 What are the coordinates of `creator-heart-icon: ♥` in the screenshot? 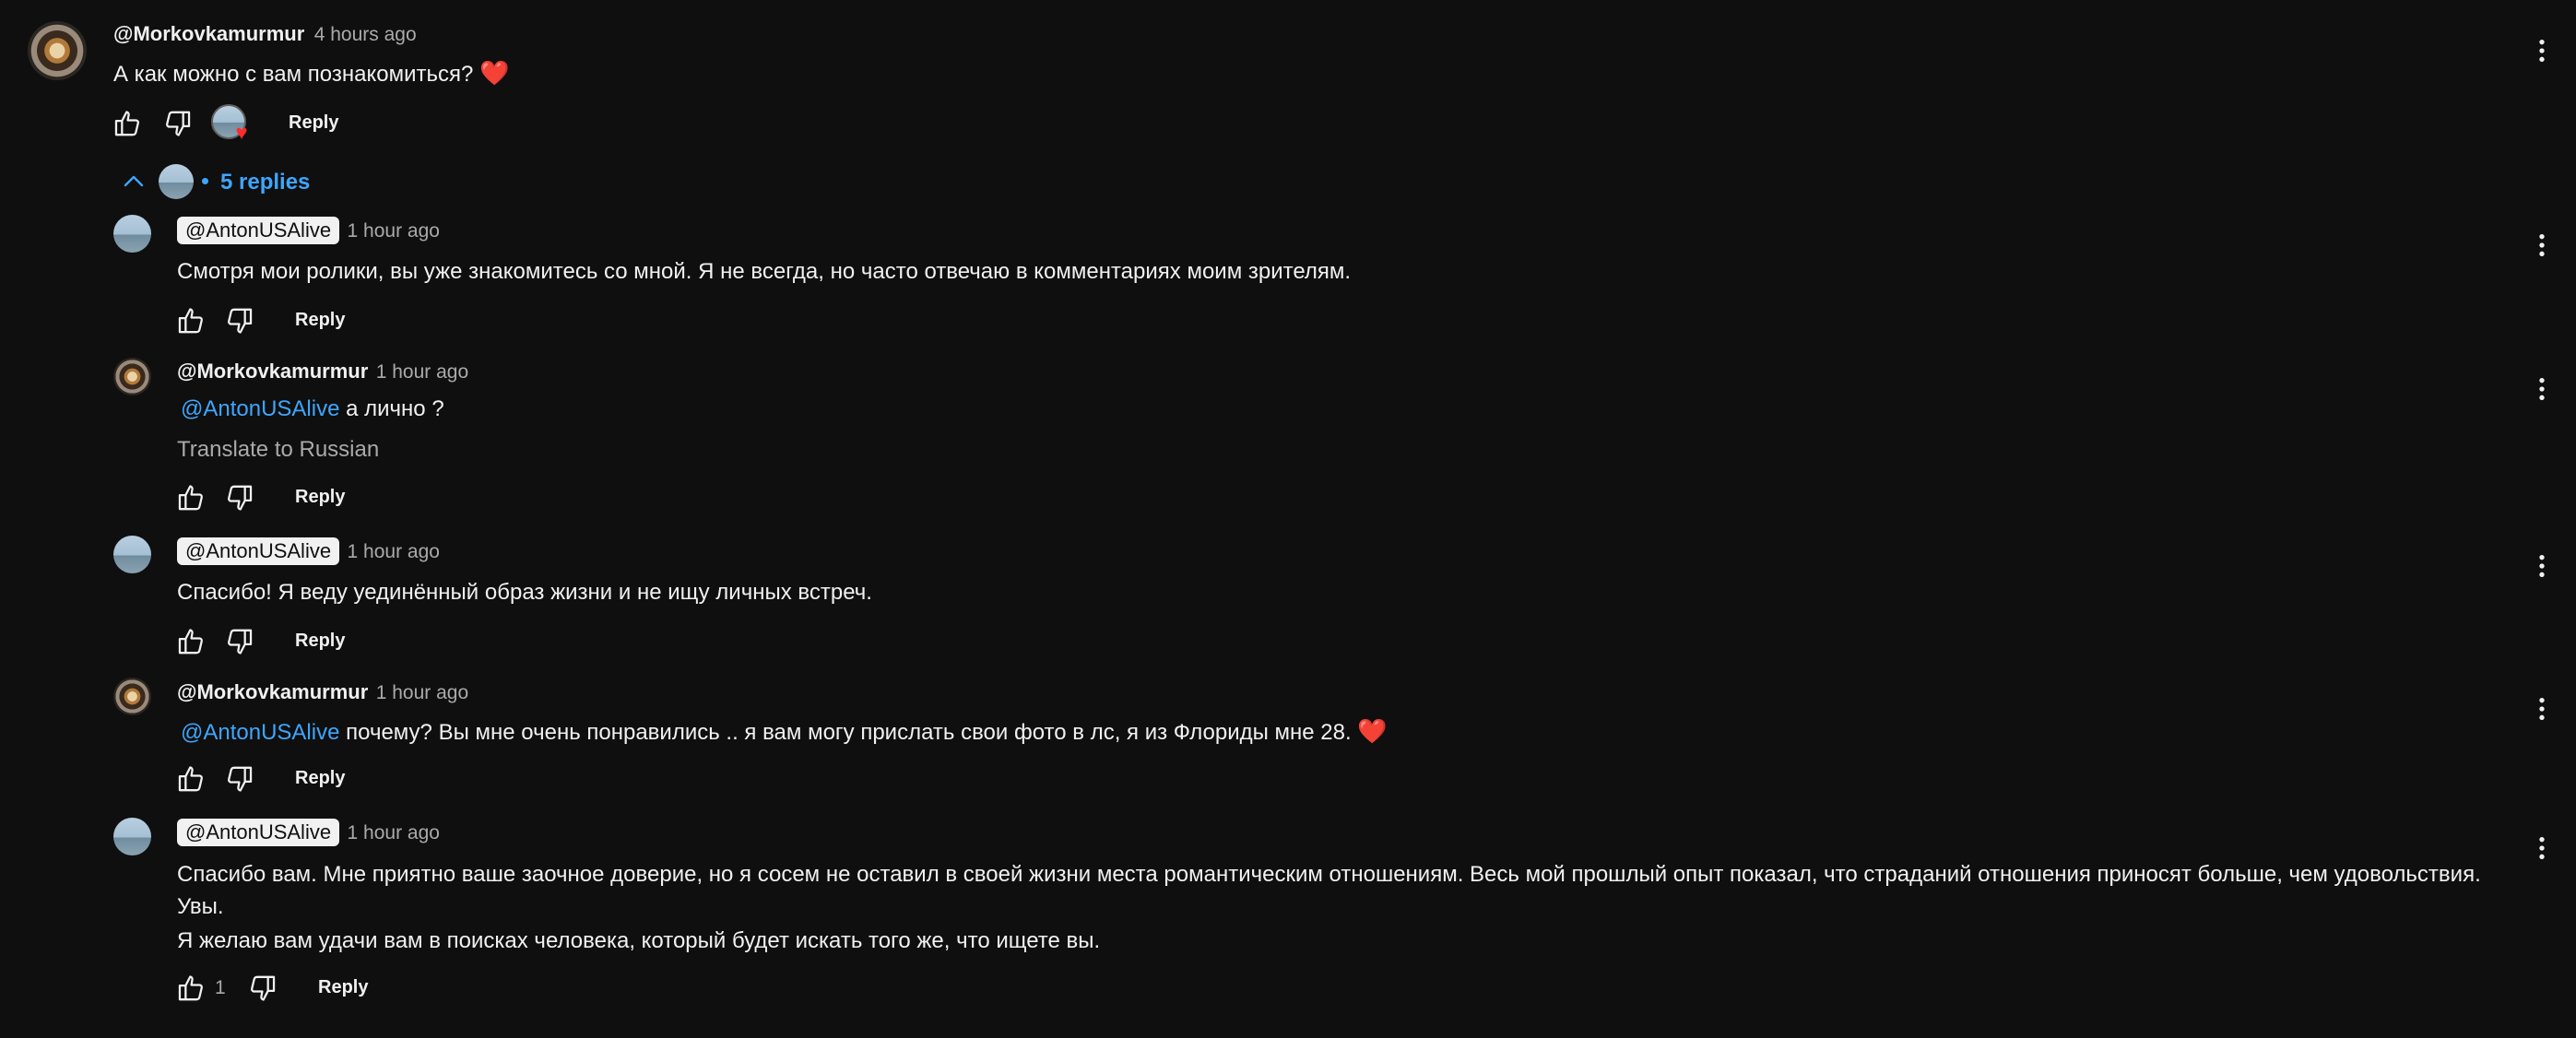 It's located at (241, 132).